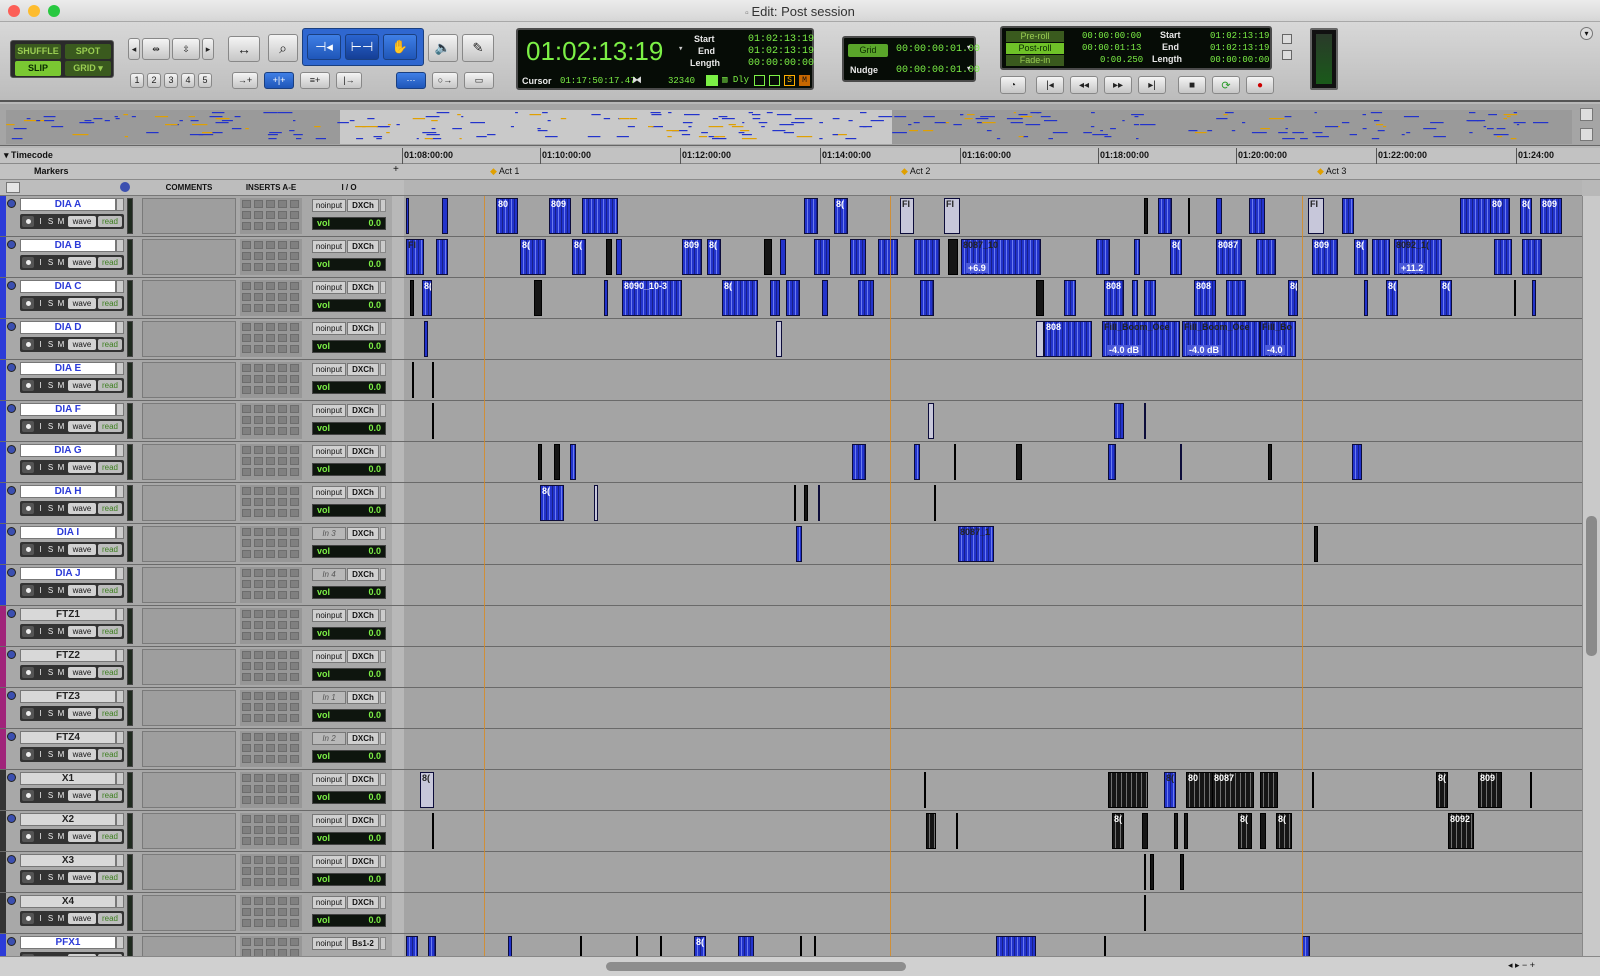  I want to click on track-menu-icon, so click(120, 778).